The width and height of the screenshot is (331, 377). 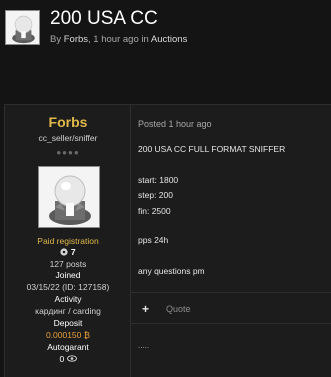 I want to click on post-line: any questions pm, so click(x=171, y=271).